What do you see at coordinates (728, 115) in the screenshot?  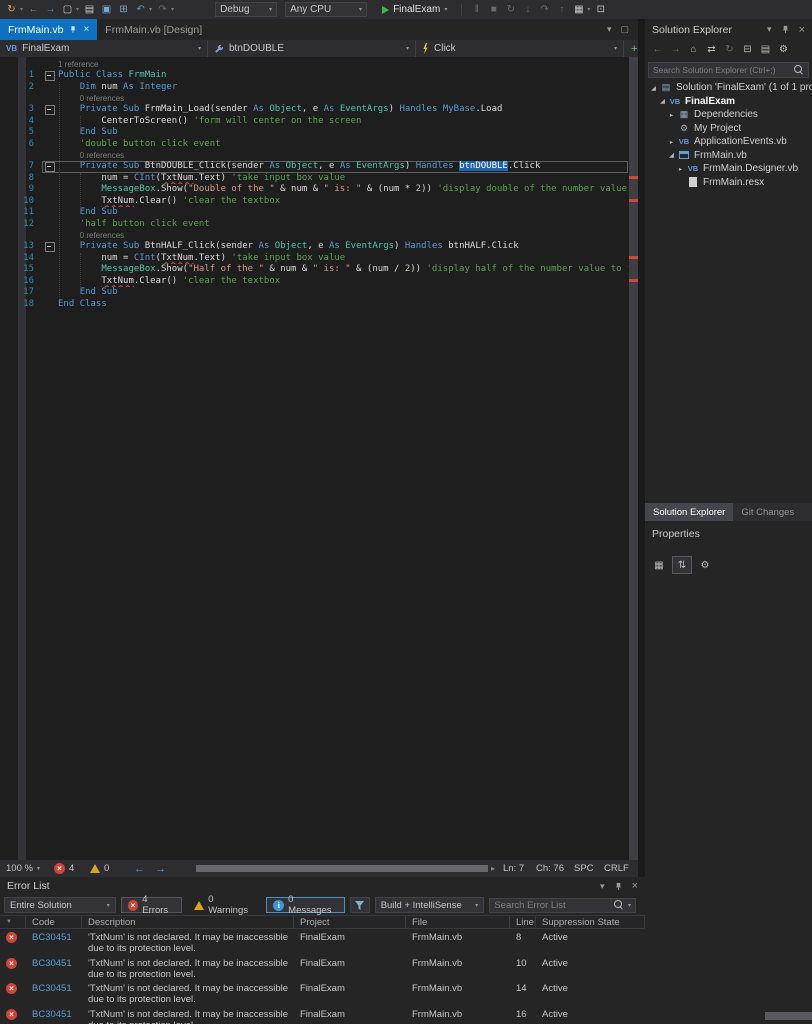 I see `tree-item-dependencies: ▸ ▦ Dependencies` at bounding box center [728, 115].